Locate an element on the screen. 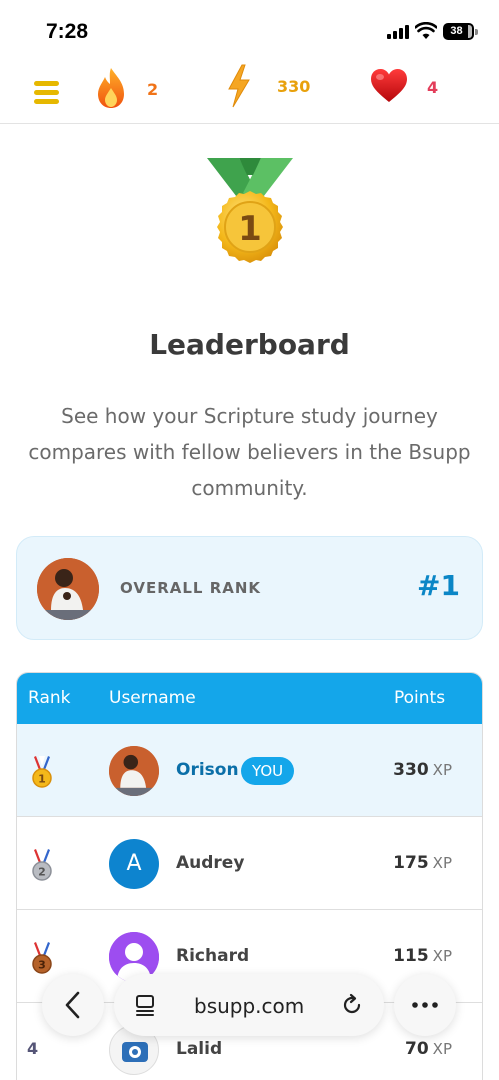 This screenshot has width=499, height=1080. avatar-initial: A is located at coordinates (134, 863).